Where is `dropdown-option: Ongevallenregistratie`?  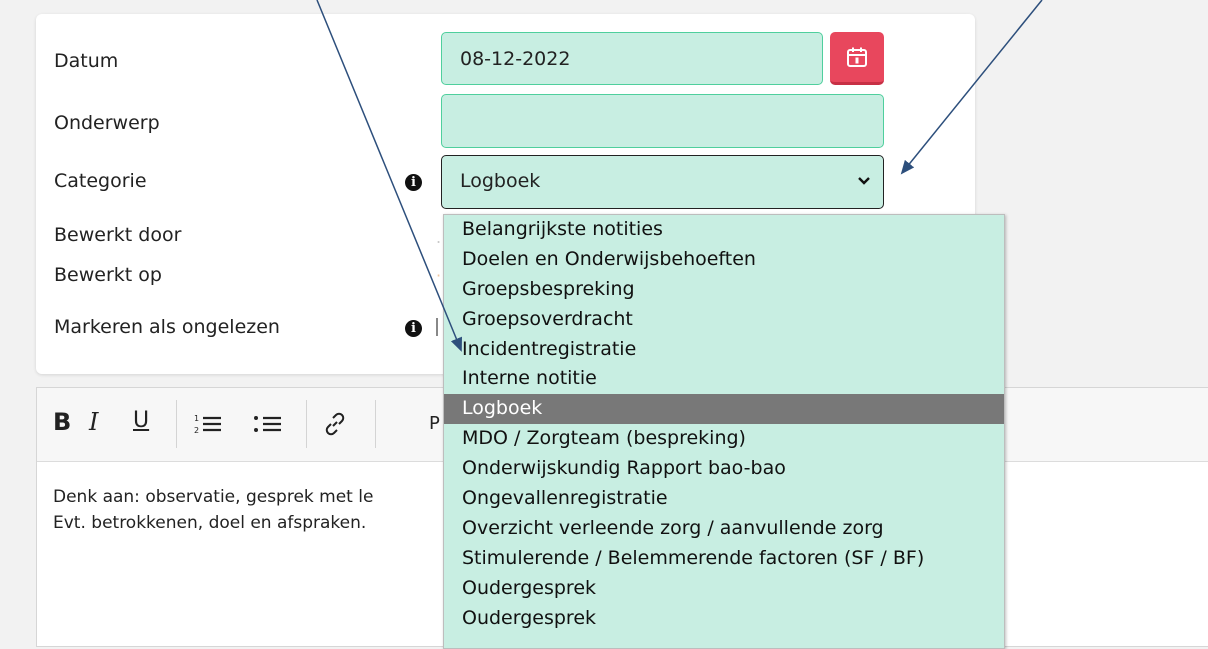
dropdown-option: Ongevallenregistratie is located at coordinates (724, 499).